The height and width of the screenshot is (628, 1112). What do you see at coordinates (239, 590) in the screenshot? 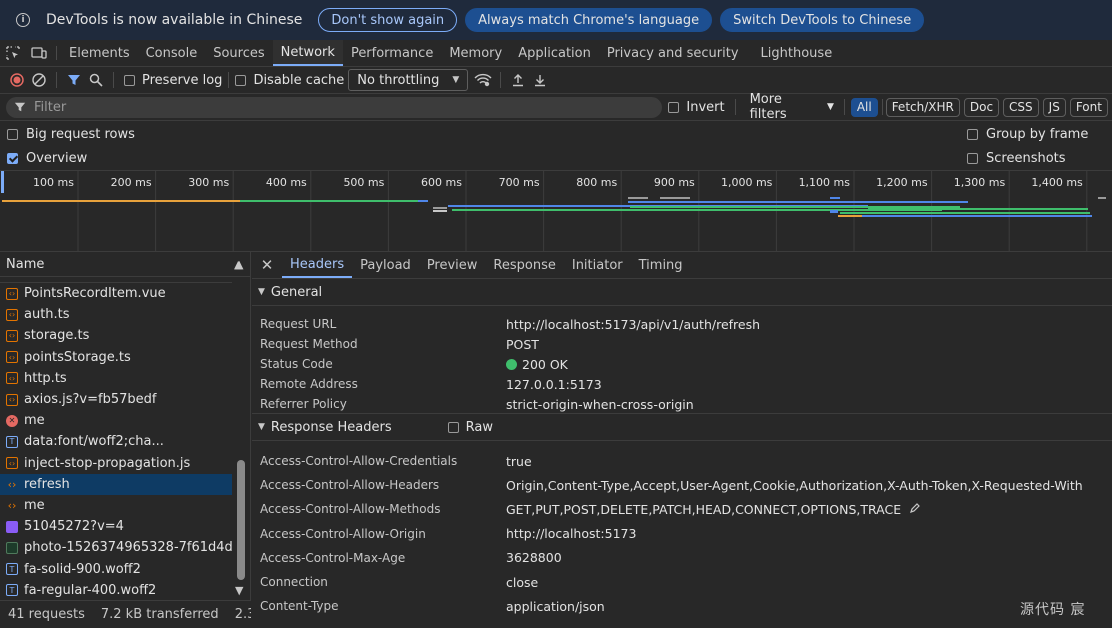
I see `scroll-down-icon: ▼` at bounding box center [239, 590].